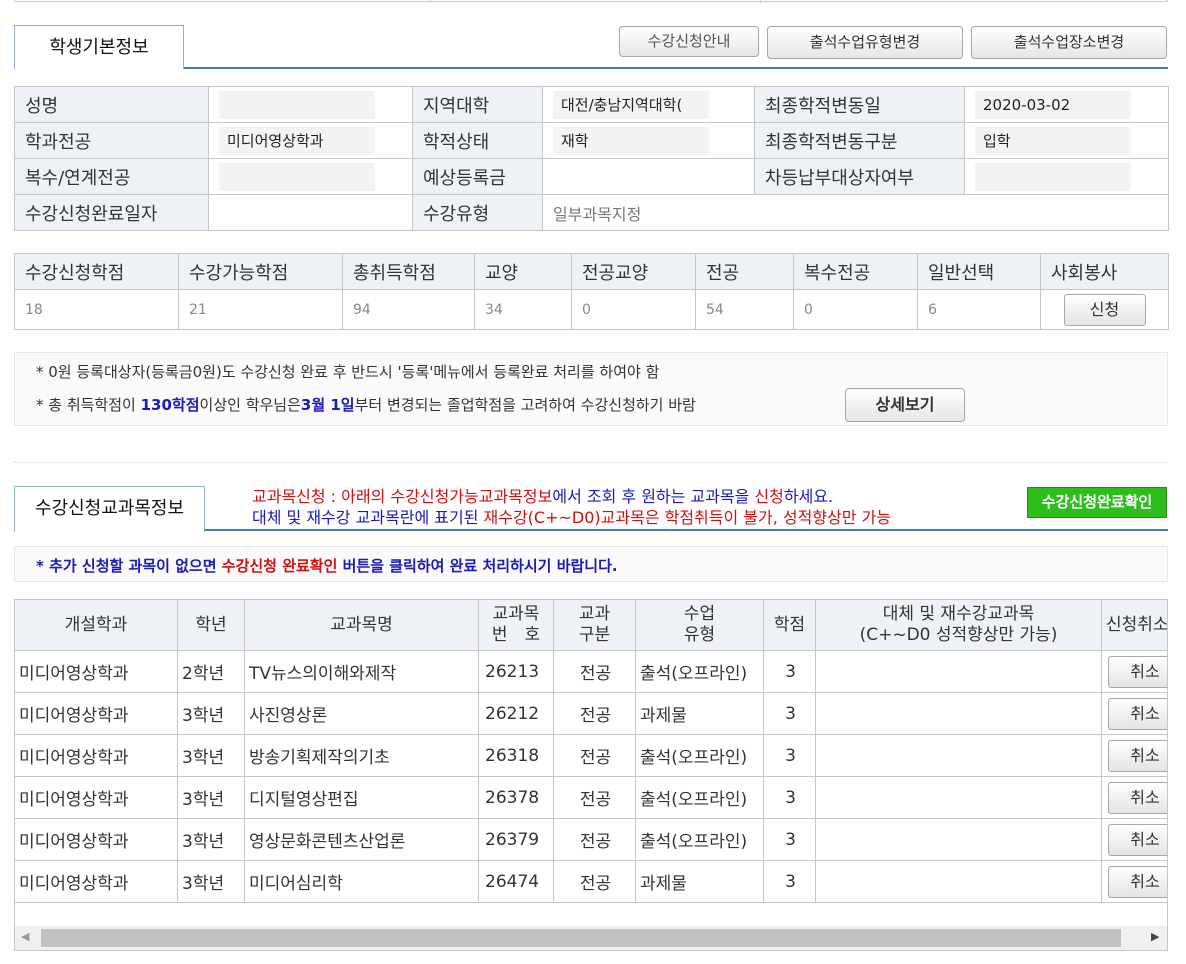 This screenshot has width=1186, height=964. Describe the element at coordinates (477, 212) in the screenshot. I see `course-type-label: 수강유형` at that location.